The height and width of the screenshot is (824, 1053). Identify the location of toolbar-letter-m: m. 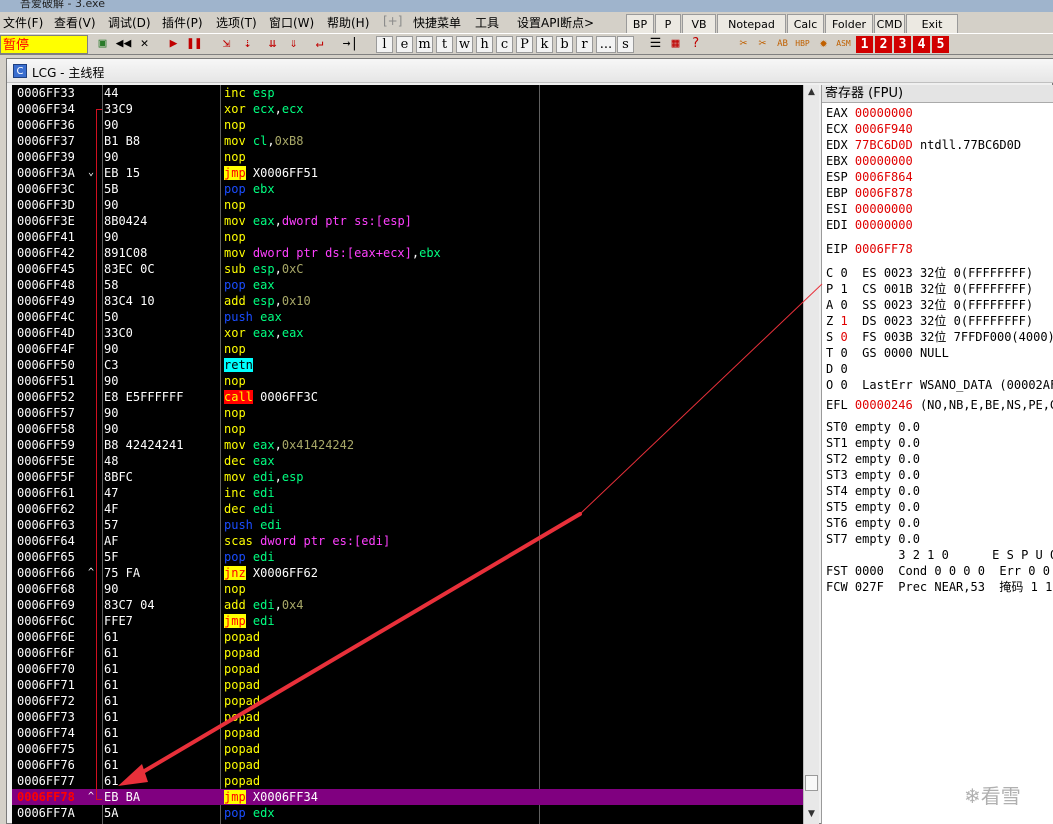
(424, 44).